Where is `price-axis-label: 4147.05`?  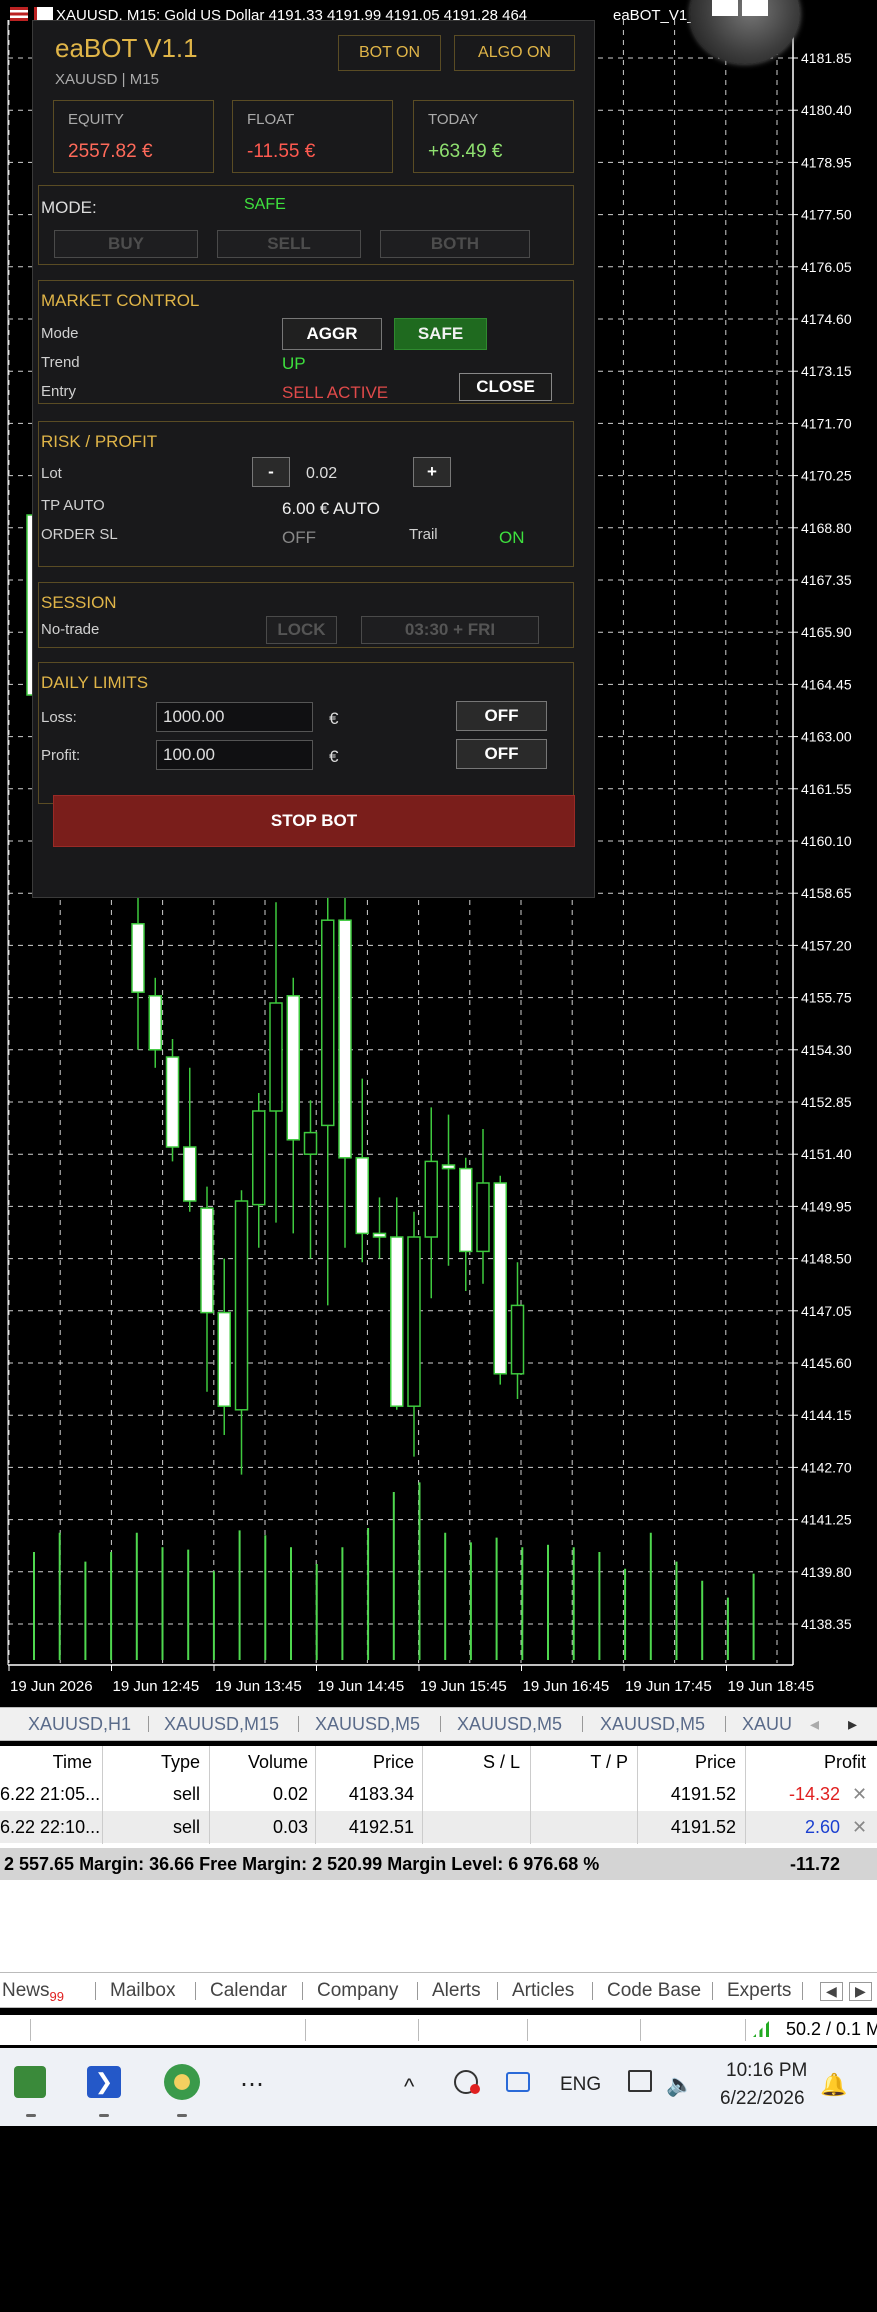 price-axis-label: 4147.05 is located at coordinates (826, 1311).